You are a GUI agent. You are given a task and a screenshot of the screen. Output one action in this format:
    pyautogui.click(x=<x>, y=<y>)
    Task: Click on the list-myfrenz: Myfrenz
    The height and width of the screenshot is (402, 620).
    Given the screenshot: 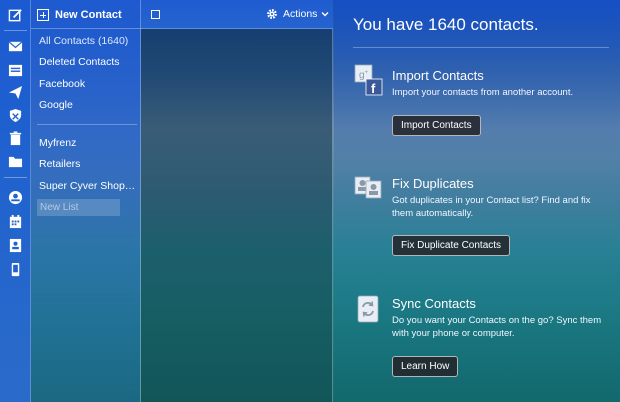 What is the action you would take?
    pyautogui.click(x=88, y=143)
    